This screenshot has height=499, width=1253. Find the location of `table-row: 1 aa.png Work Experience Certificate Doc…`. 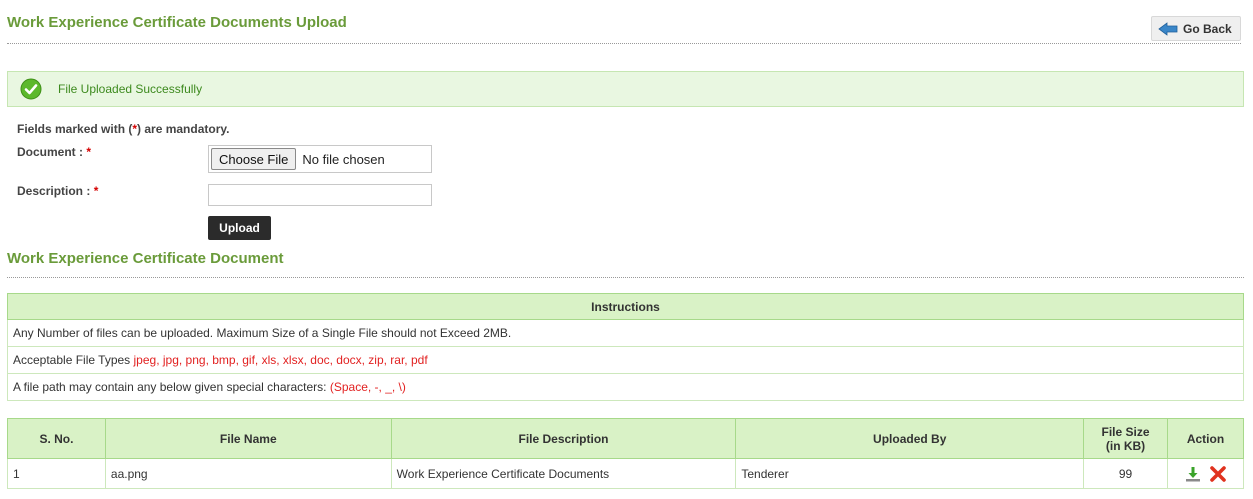

table-row: 1 aa.png Work Experience Certificate Doc… is located at coordinates (625, 473).